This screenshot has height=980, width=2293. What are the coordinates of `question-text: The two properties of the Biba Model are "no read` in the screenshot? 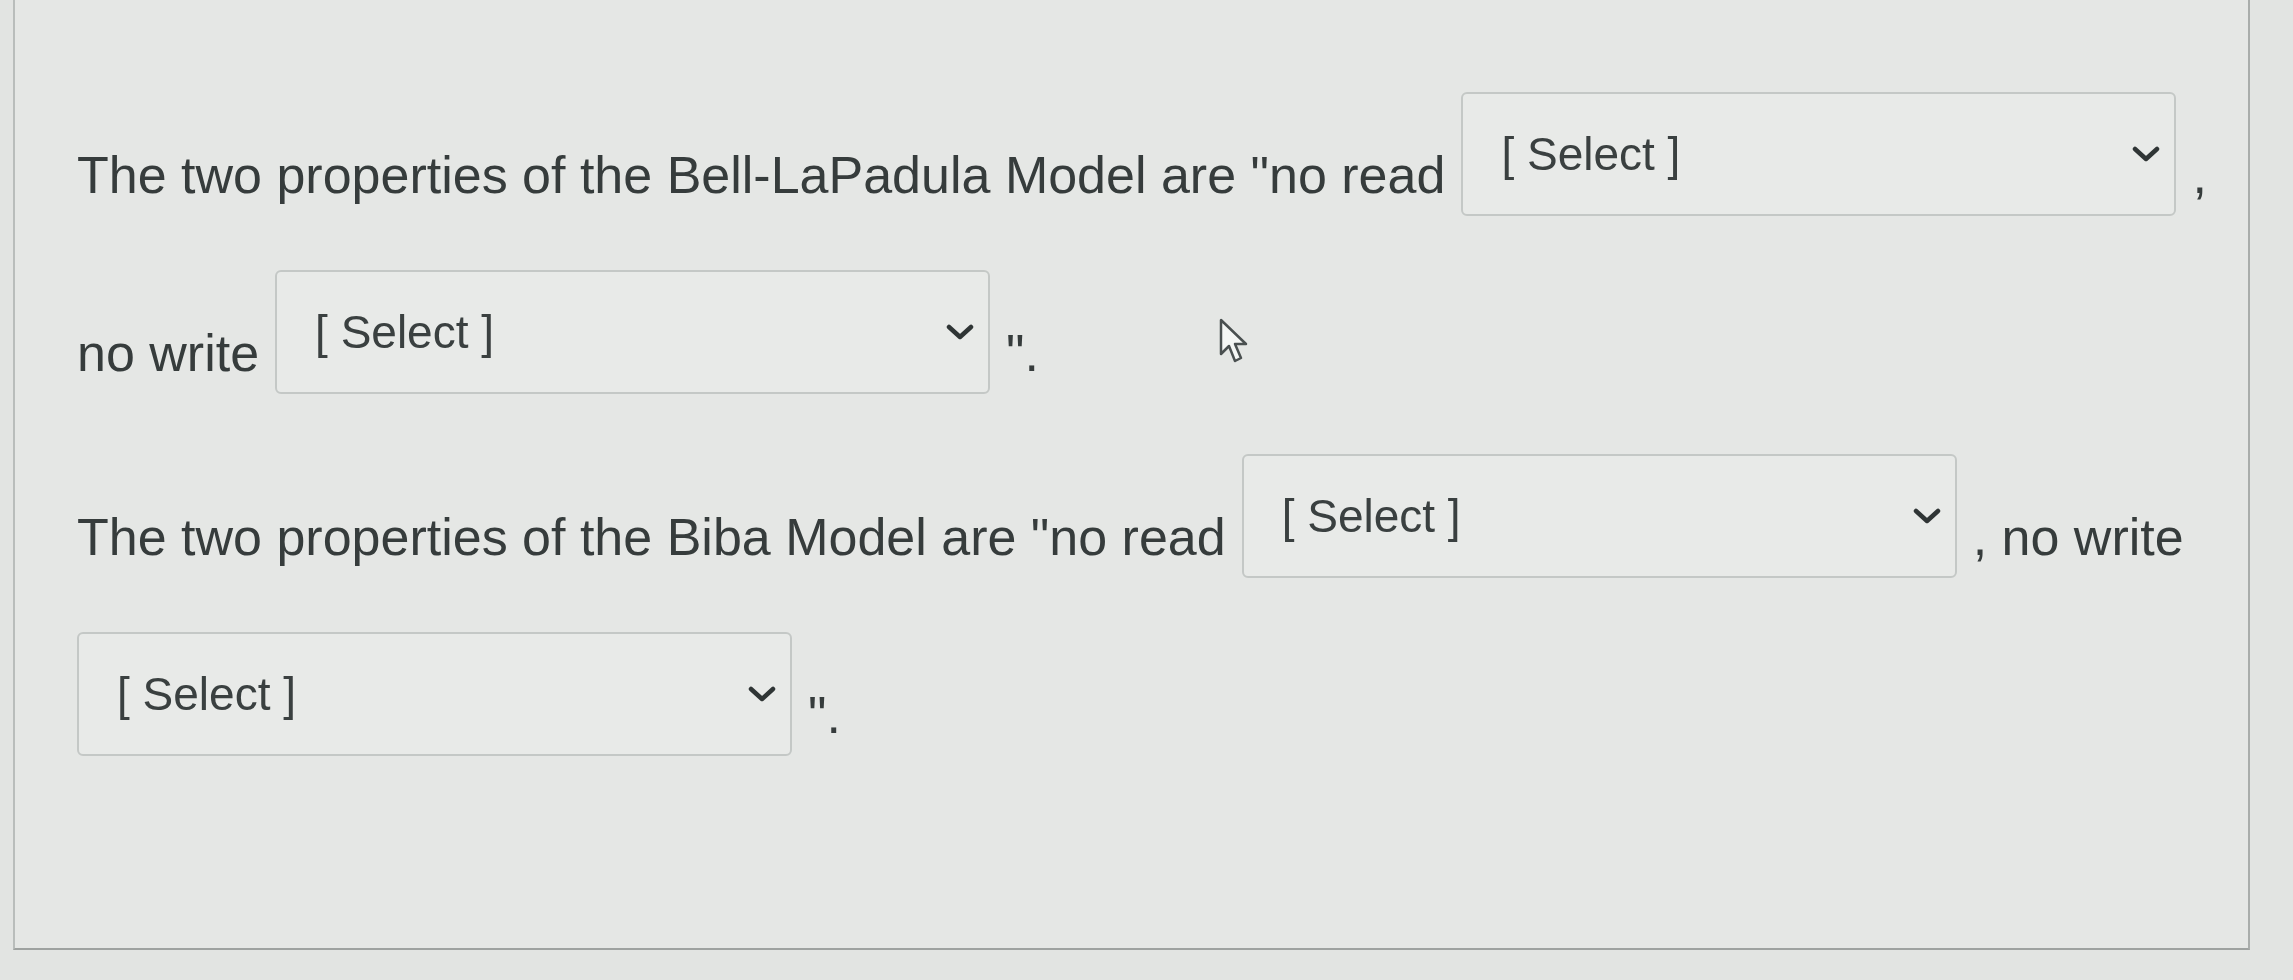 It's located at (651, 537).